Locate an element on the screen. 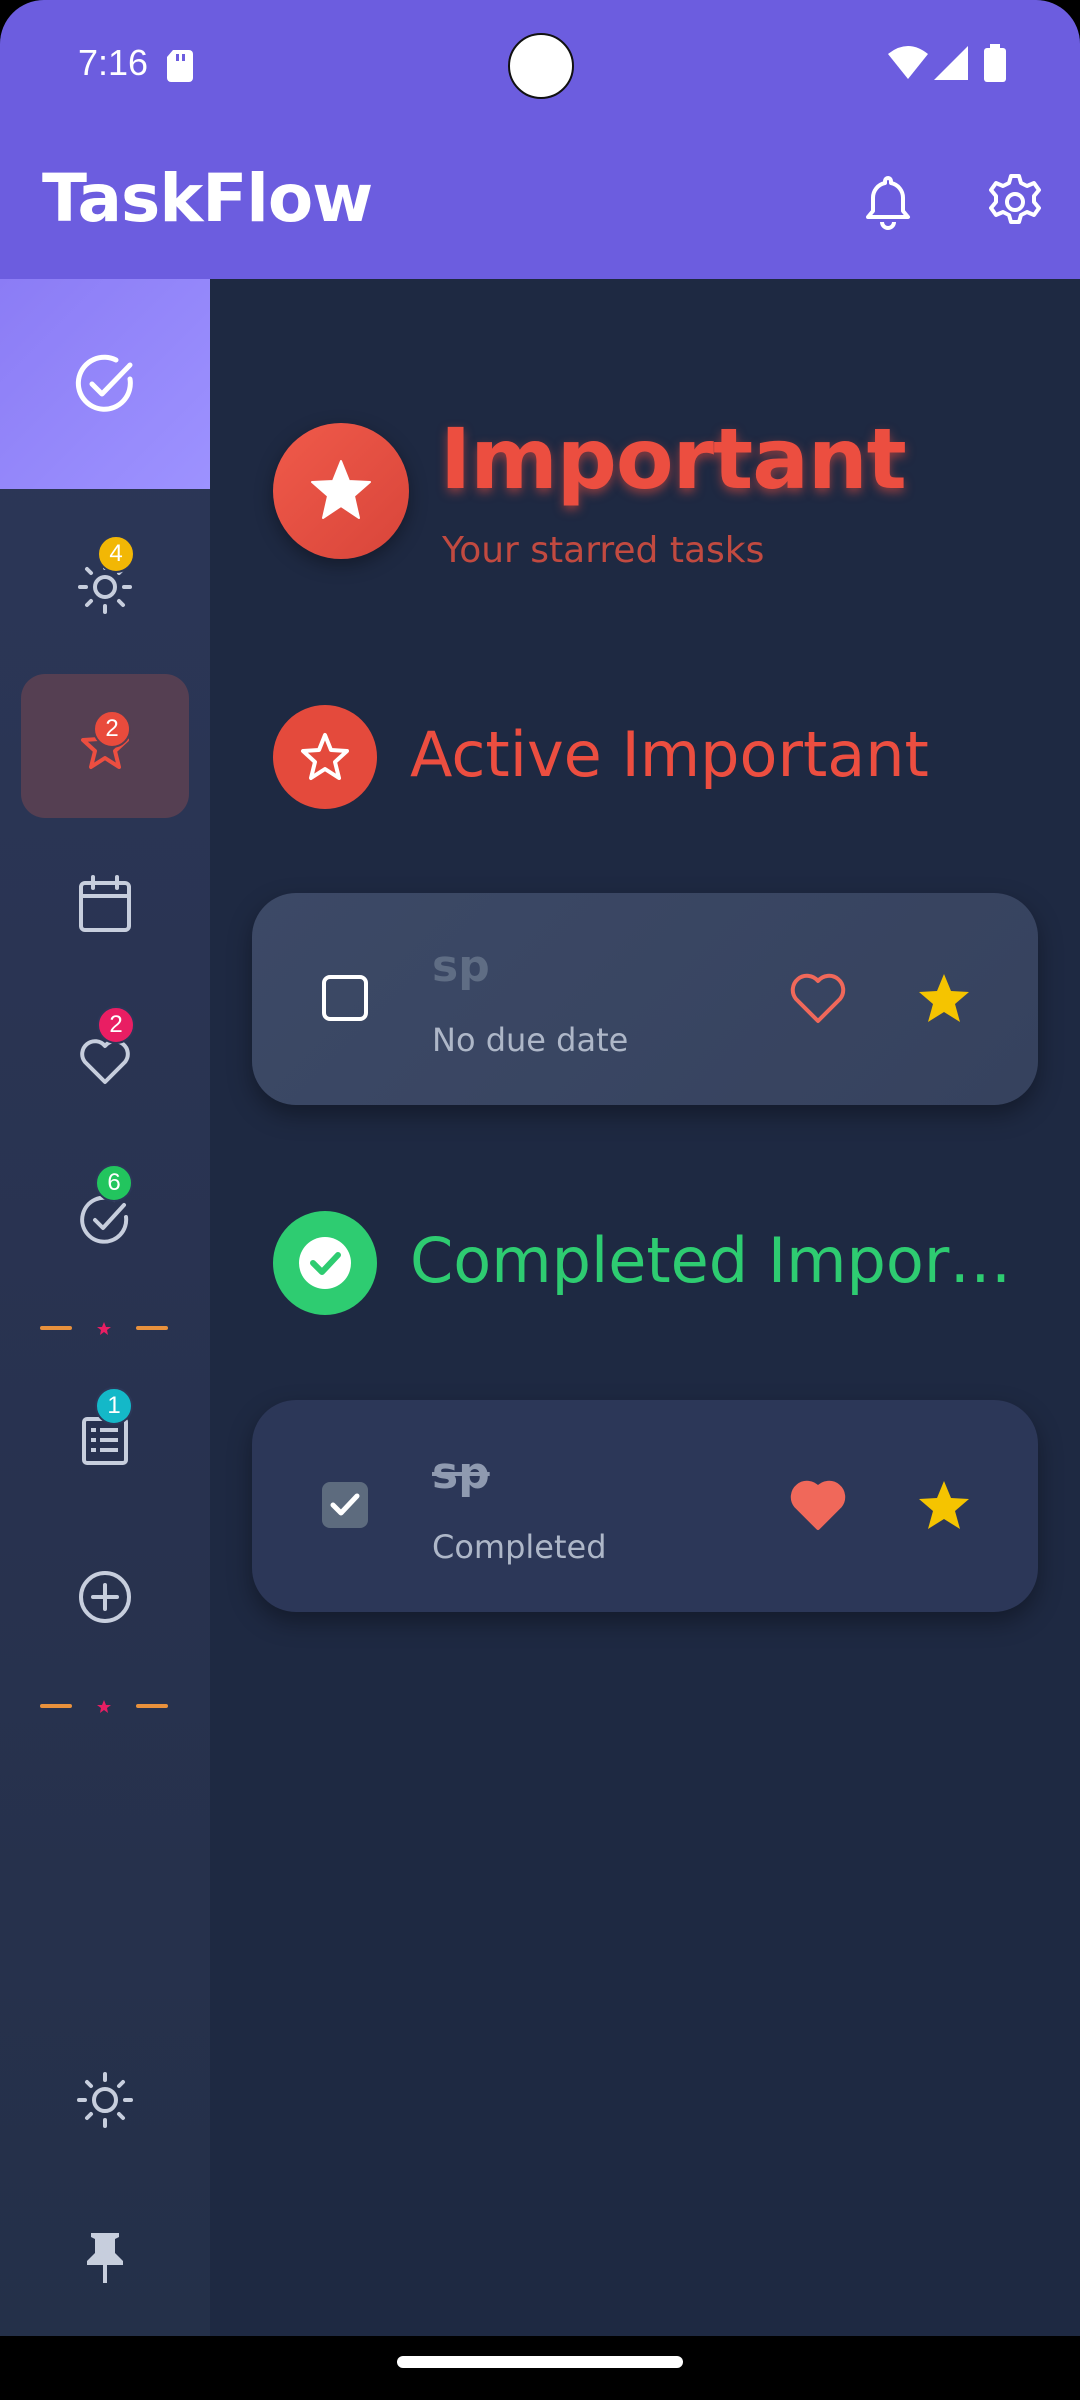  sidebar-item-important: 2 is located at coordinates (105, 746).